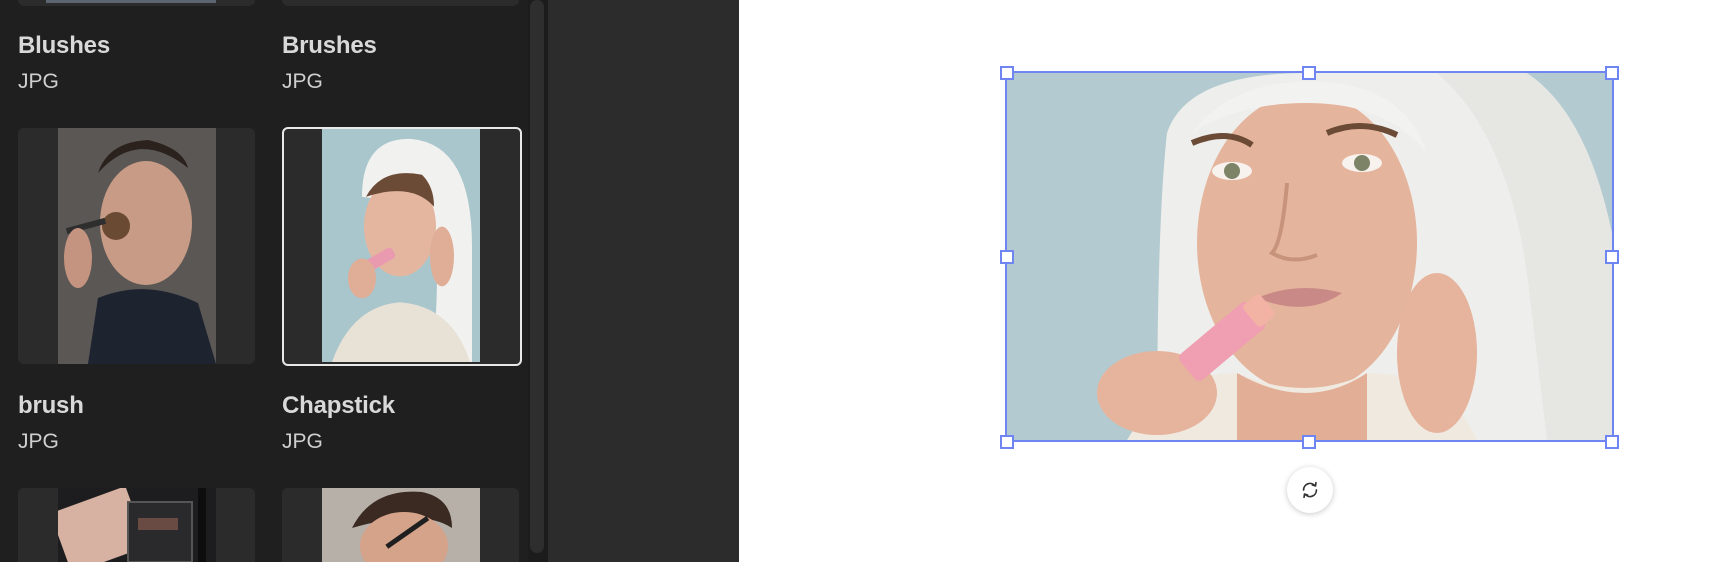 Image resolution: width=1722 pixels, height=562 pixels. I want to click on resize-handle-bottom, so click(1309, 442).